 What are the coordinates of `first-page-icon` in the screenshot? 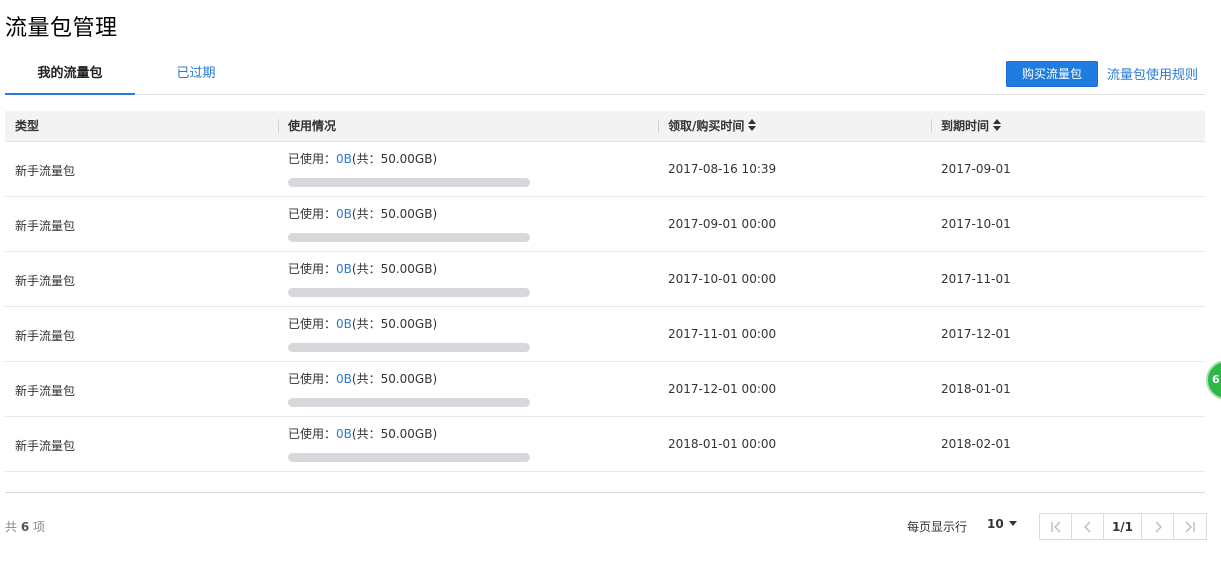 It's located at (1055, 526).